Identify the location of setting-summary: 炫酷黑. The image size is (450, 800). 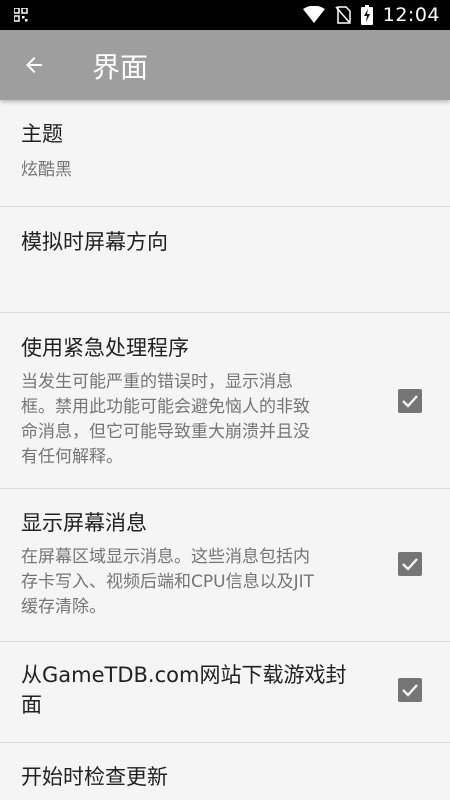
(46, 170).